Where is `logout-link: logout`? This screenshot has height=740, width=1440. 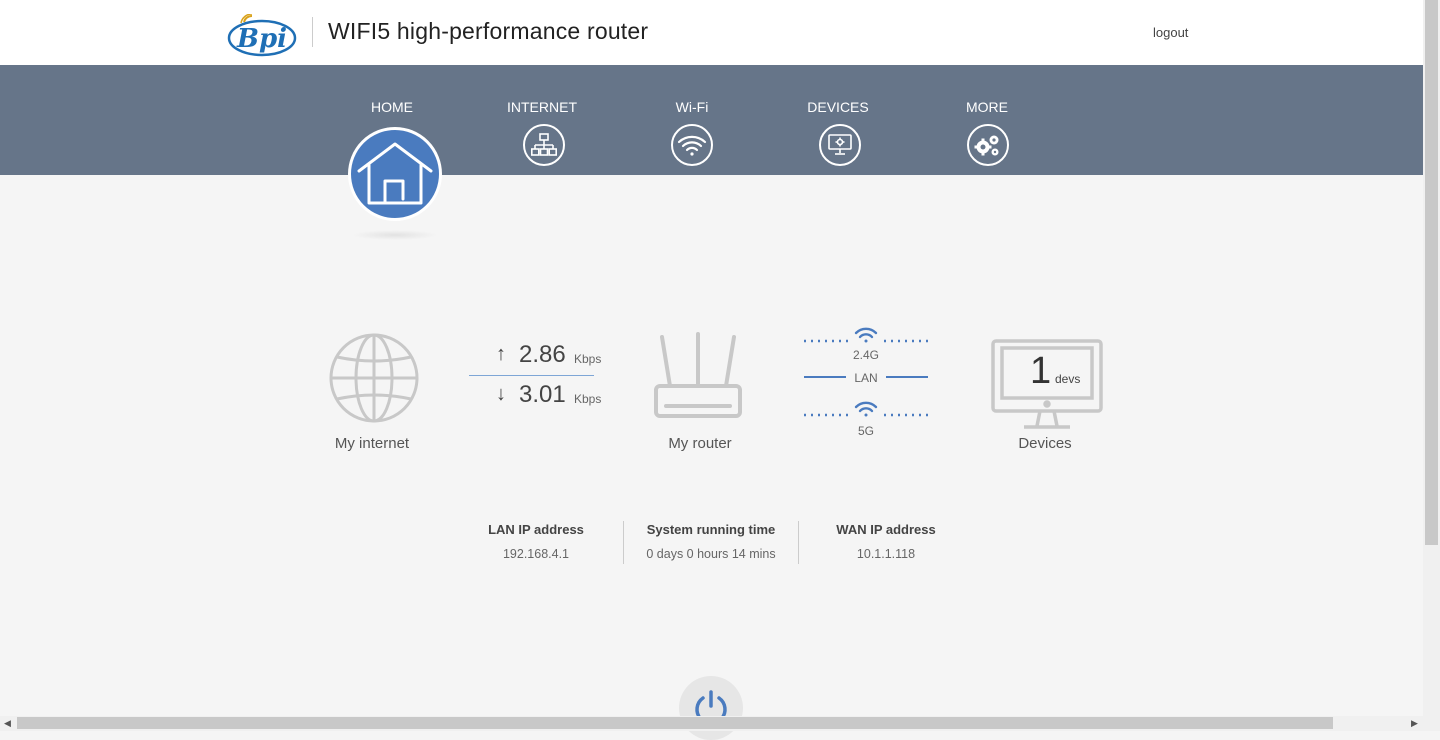 logout-link: logout is located at coordinates (1170, 32).